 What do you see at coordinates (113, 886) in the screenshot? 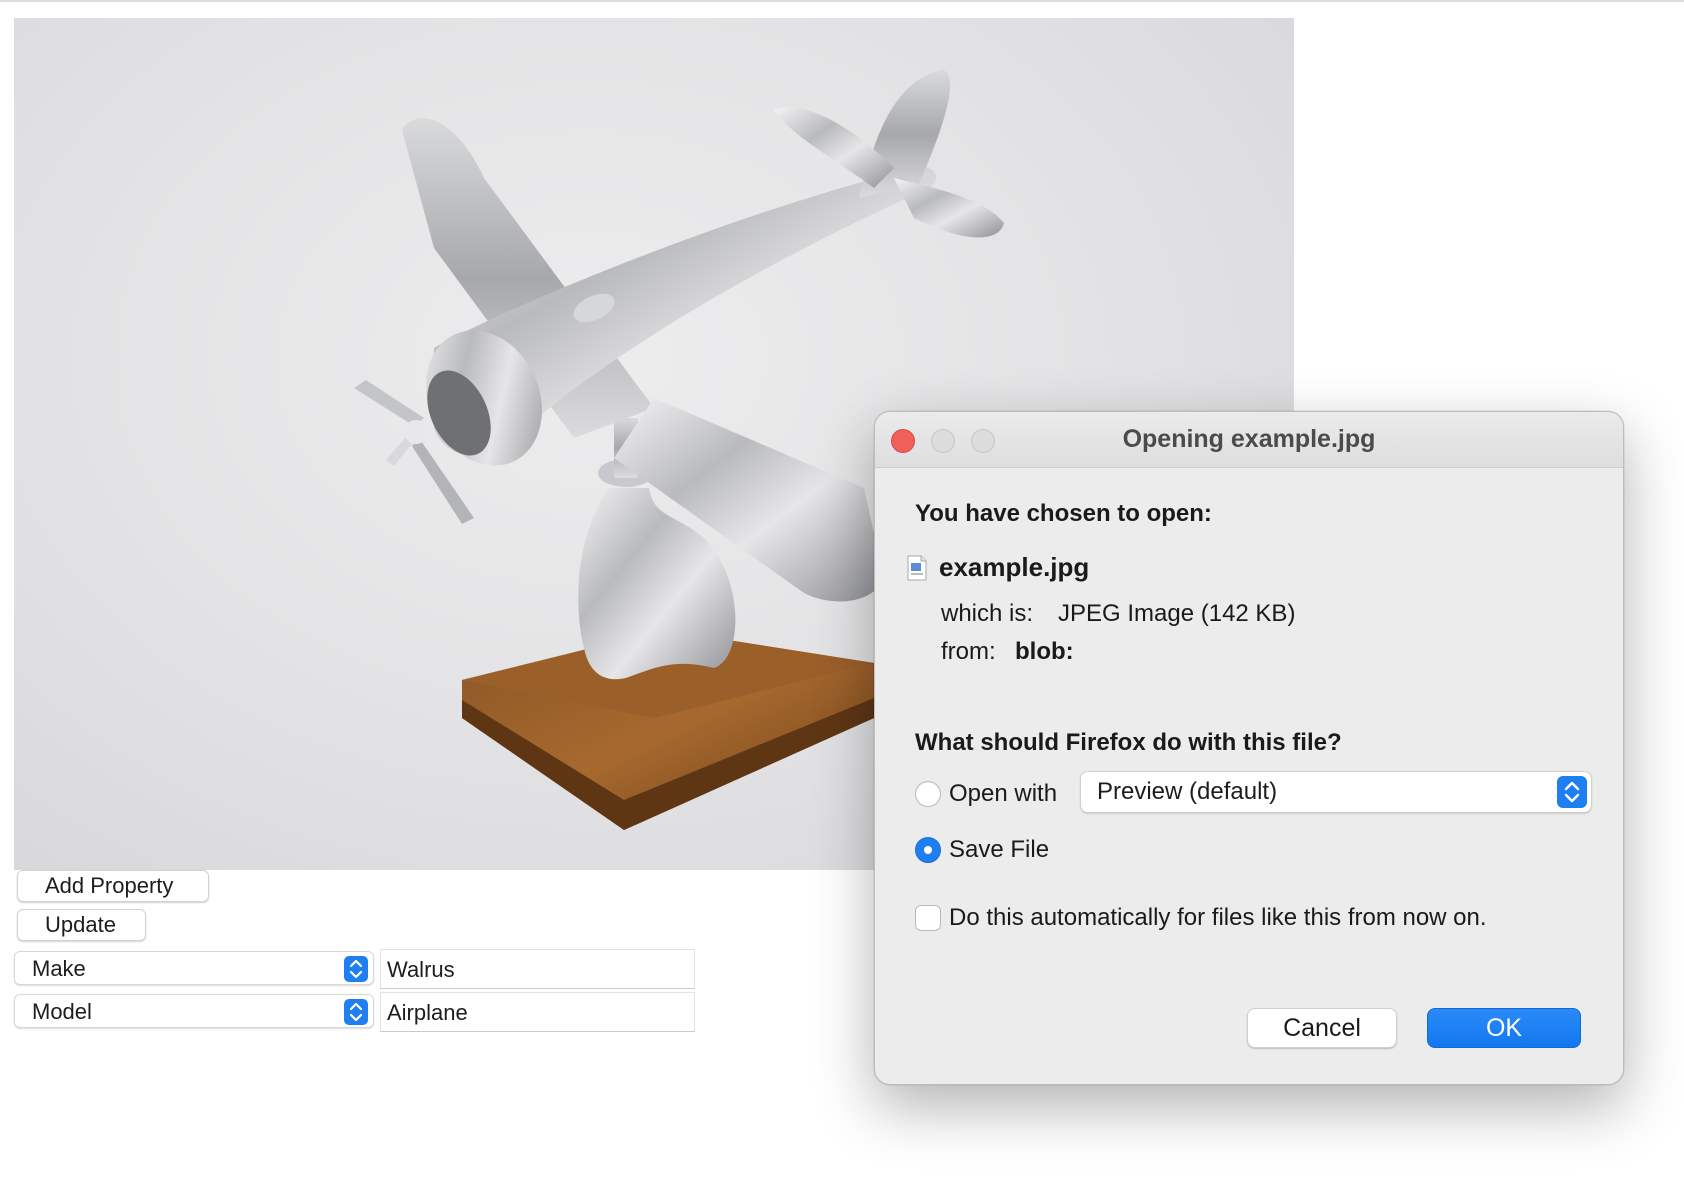
I see `add-property-button: Add Property` at bounding box center [113, 886].